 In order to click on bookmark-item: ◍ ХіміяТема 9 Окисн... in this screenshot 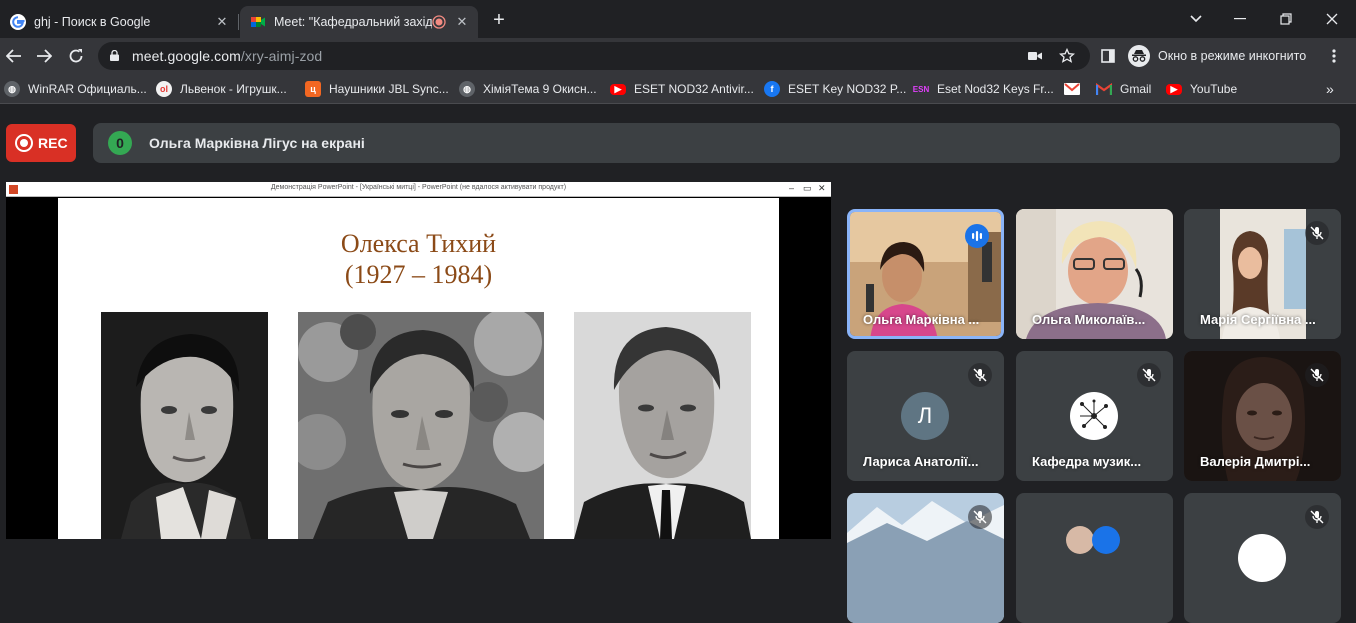, I will do `click(528, 89)`.